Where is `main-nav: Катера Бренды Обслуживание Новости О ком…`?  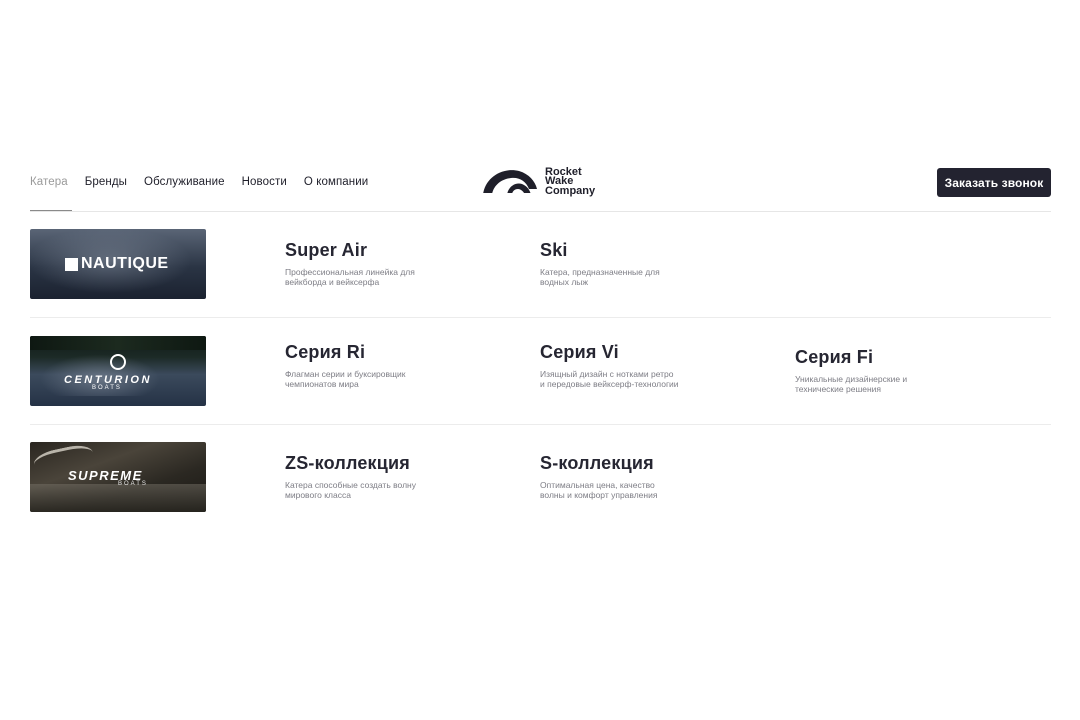
main-nav: Катера Бренды Обслуживание Новости О ком… is located at coordinates (207, 182).